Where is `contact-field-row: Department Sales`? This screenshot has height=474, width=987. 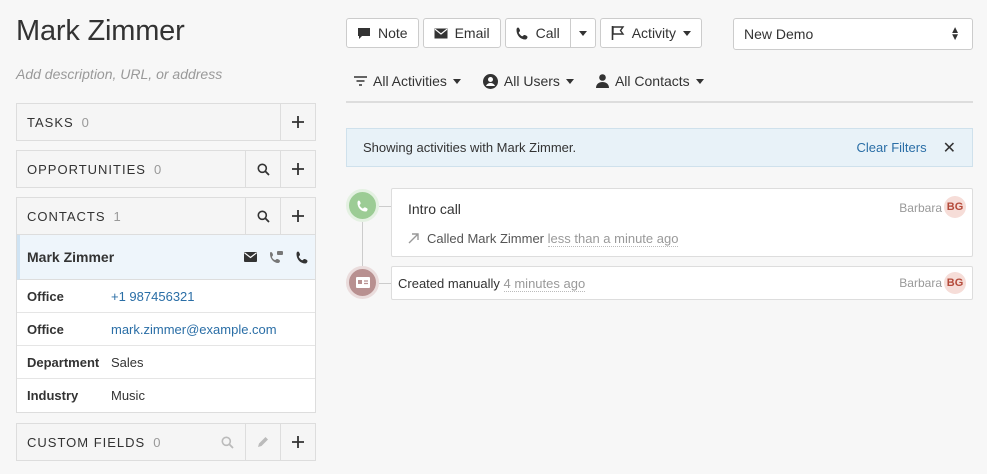 contact-field-row: Department Sales is located at coordinates (166, 362).